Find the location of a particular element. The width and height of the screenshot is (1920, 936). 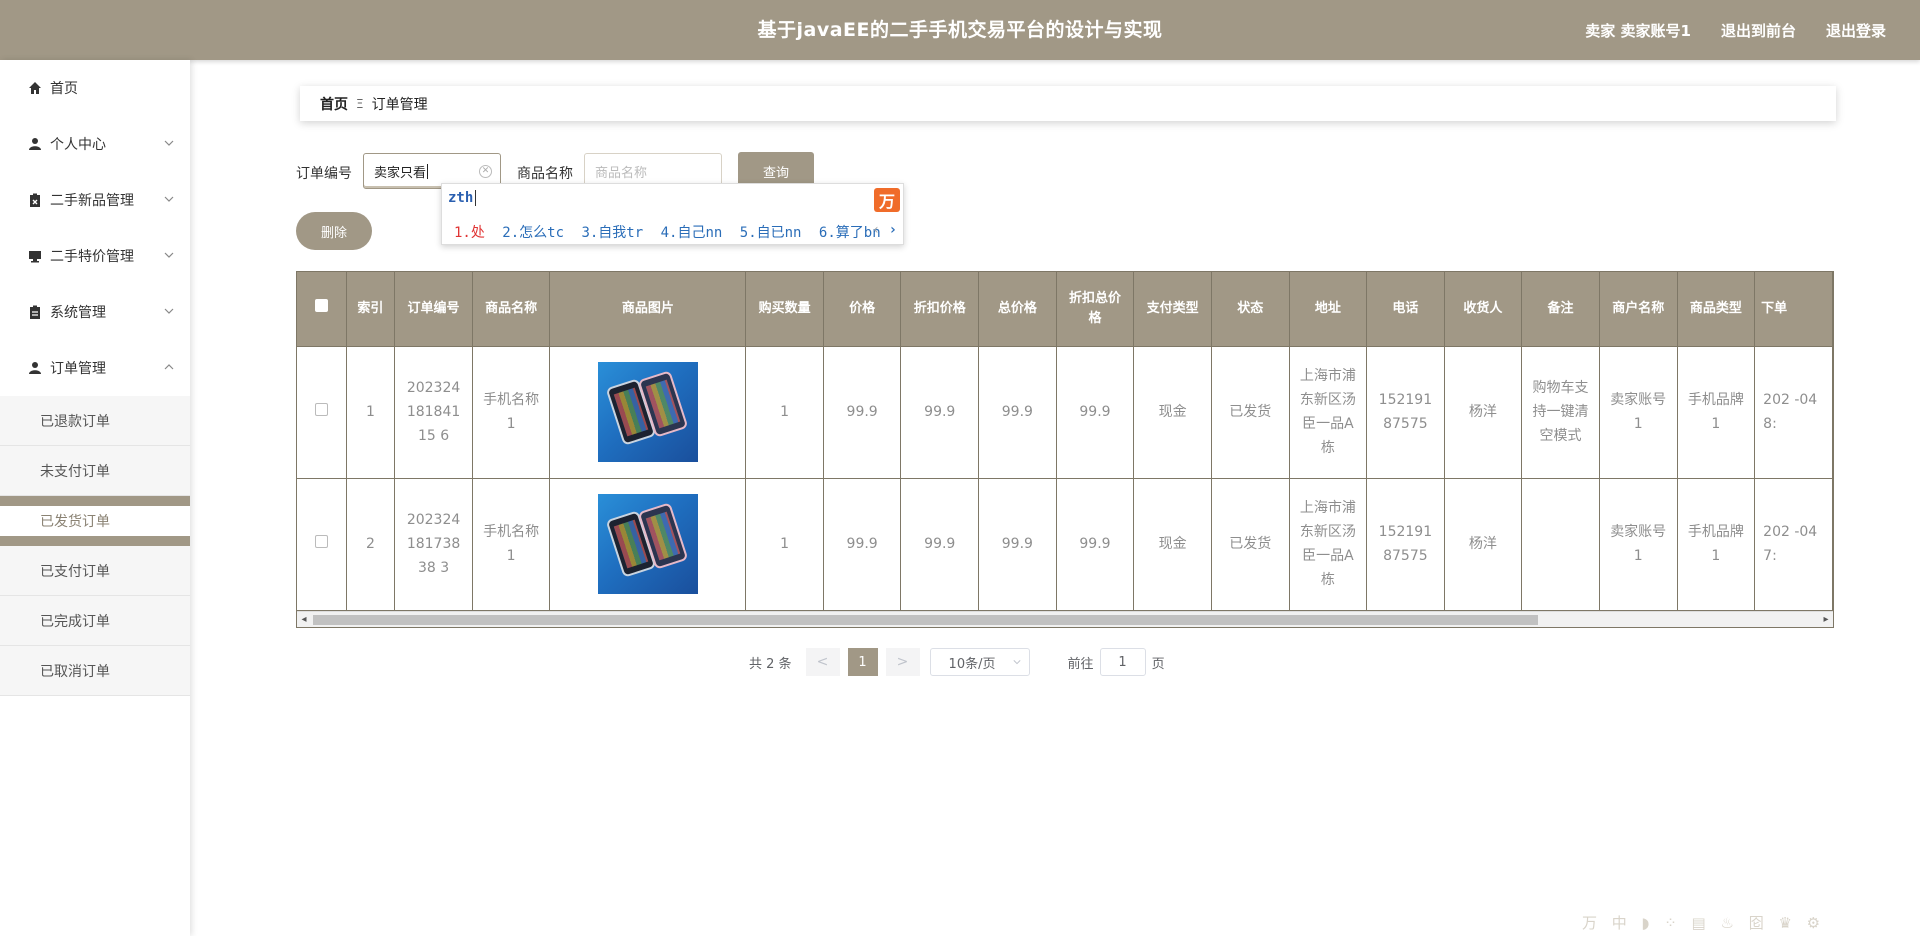

column-header: 收货人 is located at coordinates (1483, 309).